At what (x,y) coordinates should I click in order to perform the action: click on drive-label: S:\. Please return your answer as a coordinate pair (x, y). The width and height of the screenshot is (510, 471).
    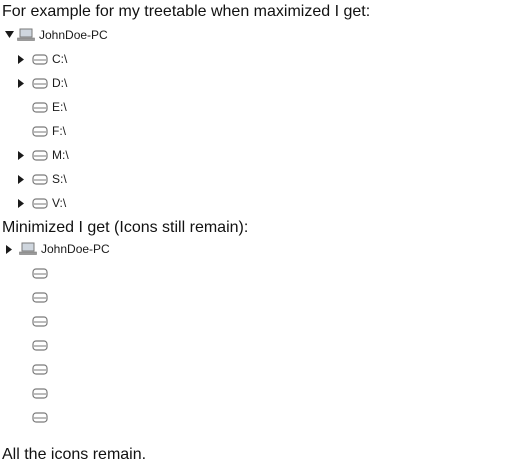
    Looking at the image, I should click on (59, 179).